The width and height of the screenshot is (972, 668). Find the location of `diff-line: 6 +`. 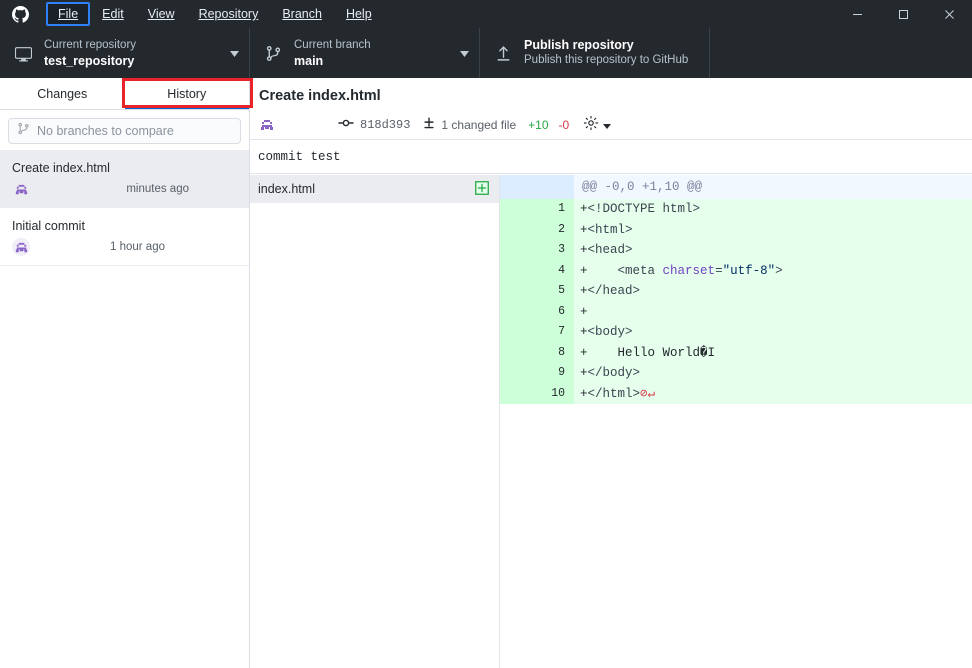

diff-line: 6 + is located at coordinates (736, 311).